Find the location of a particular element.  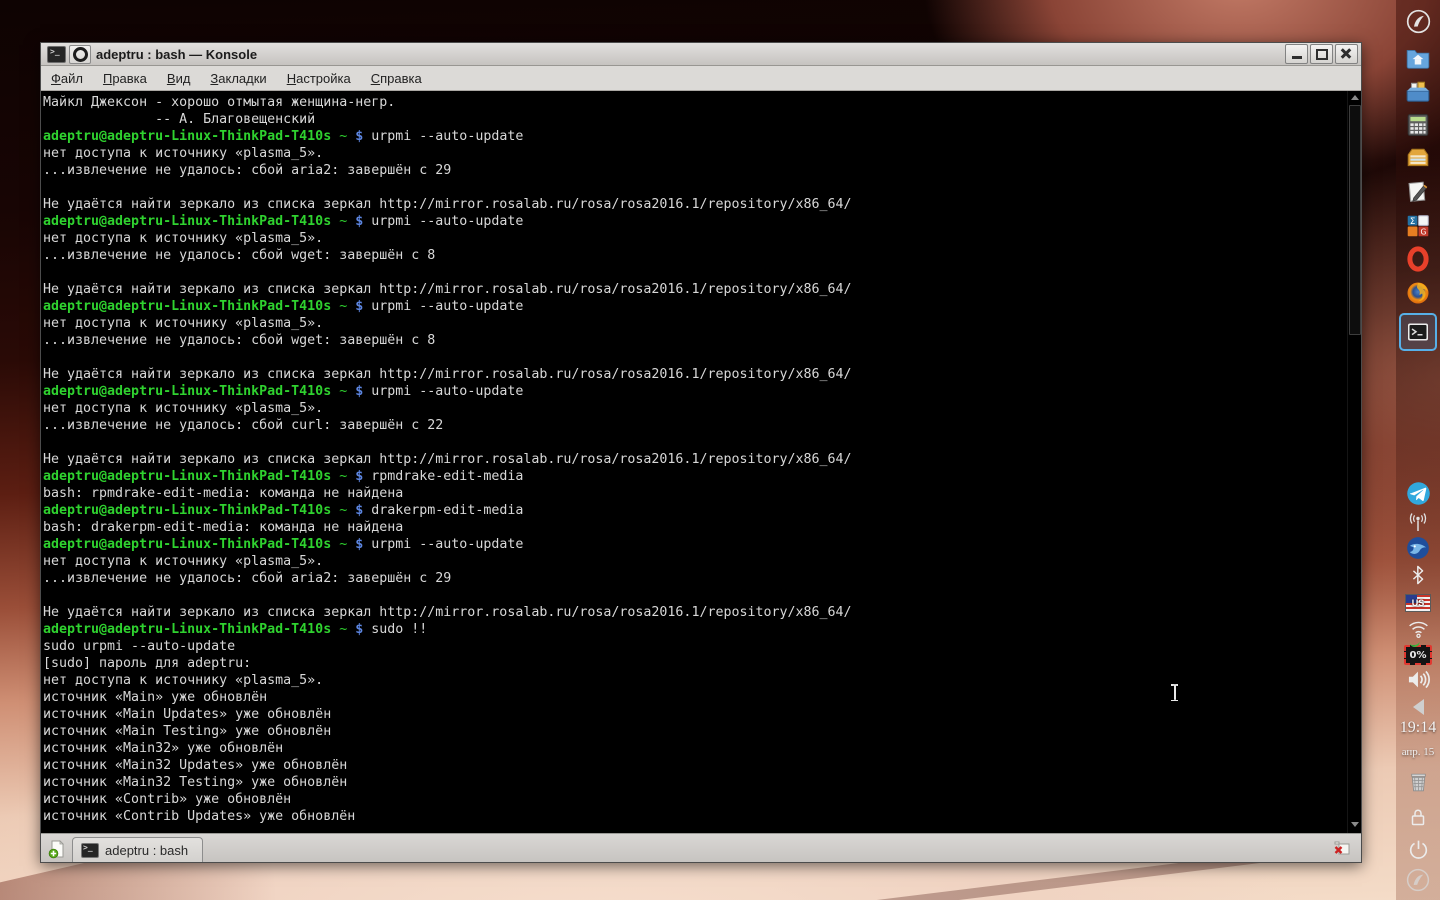

volume-icon is located at coordinates (1419, 679).